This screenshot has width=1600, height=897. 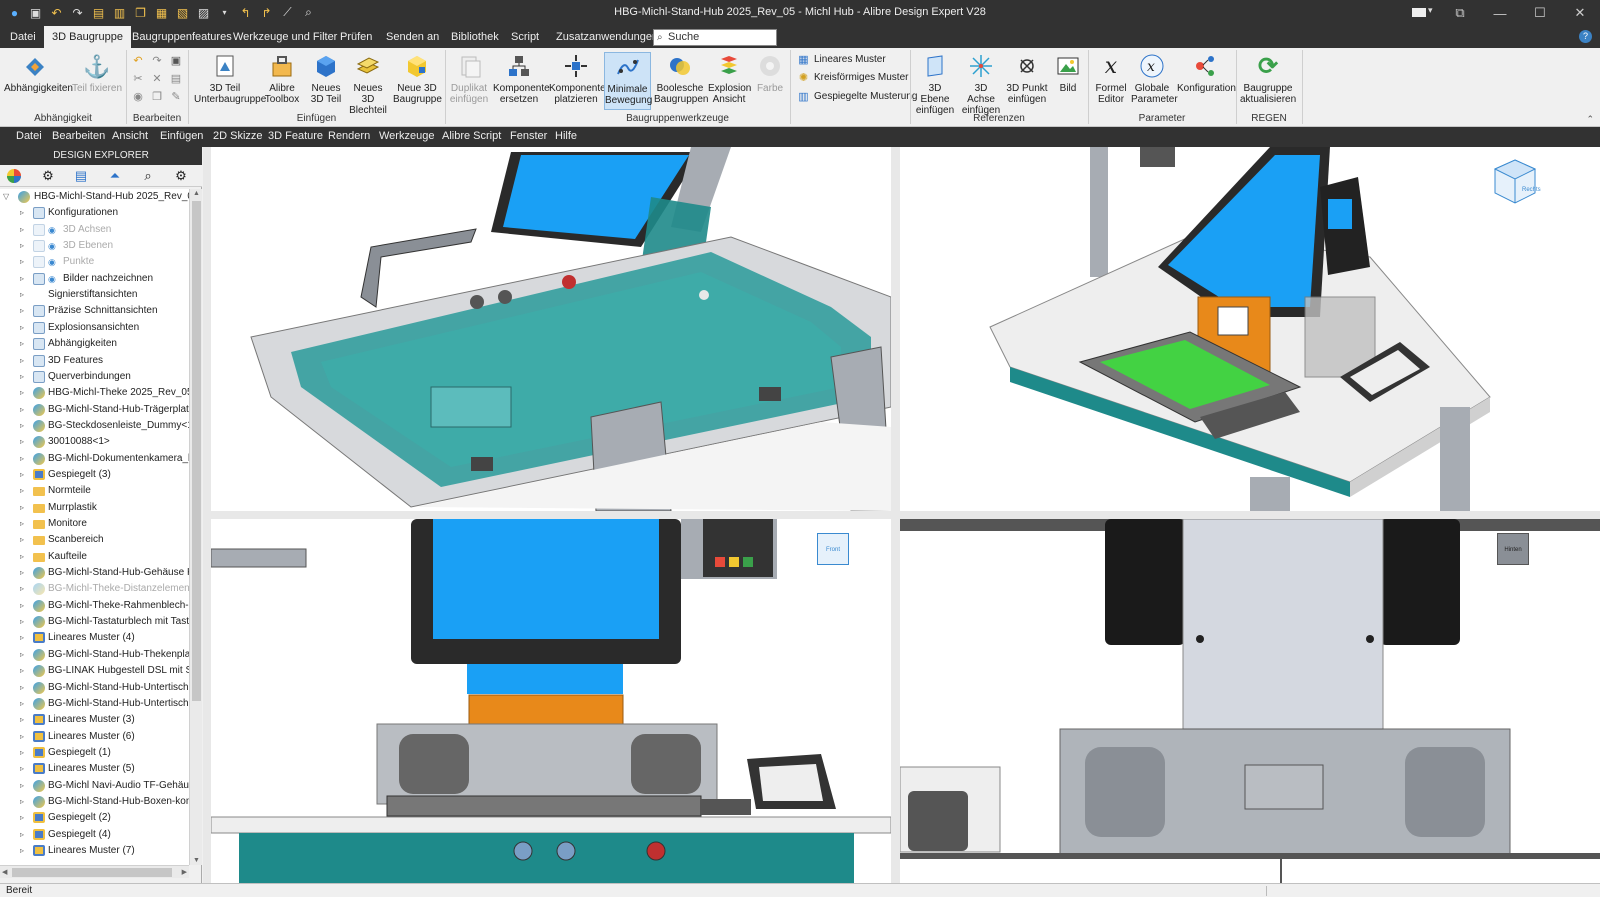 What do you see at coordinates (1590, 119) in the screenshot?
I see `collapse-ribbon-icon: ⌃` at bounding box center [1590, 119].